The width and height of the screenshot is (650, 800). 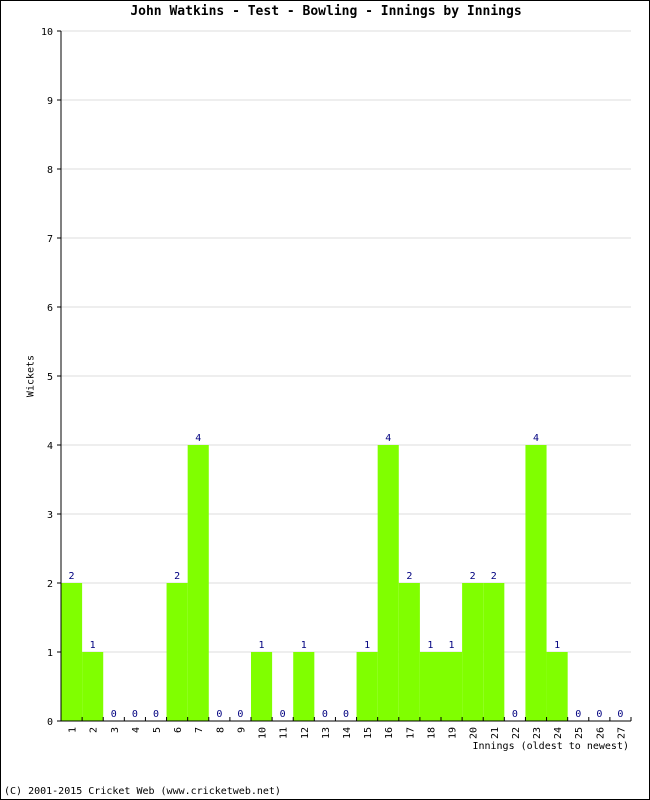 What do you see at coordinates (94, 730) in the screenshot?
I see `x-tick-label: 2` at bounding box center [94, 730].